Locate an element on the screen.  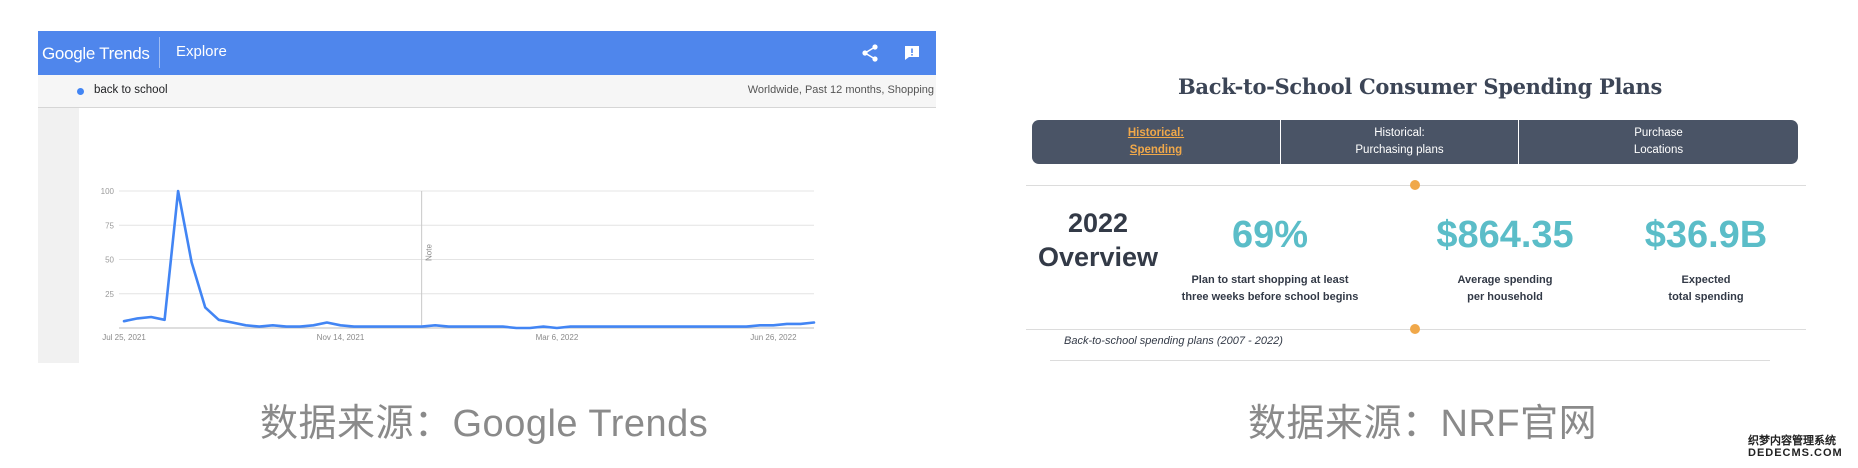
stat-label-line: Expected is located at coordinates (1706, 280).